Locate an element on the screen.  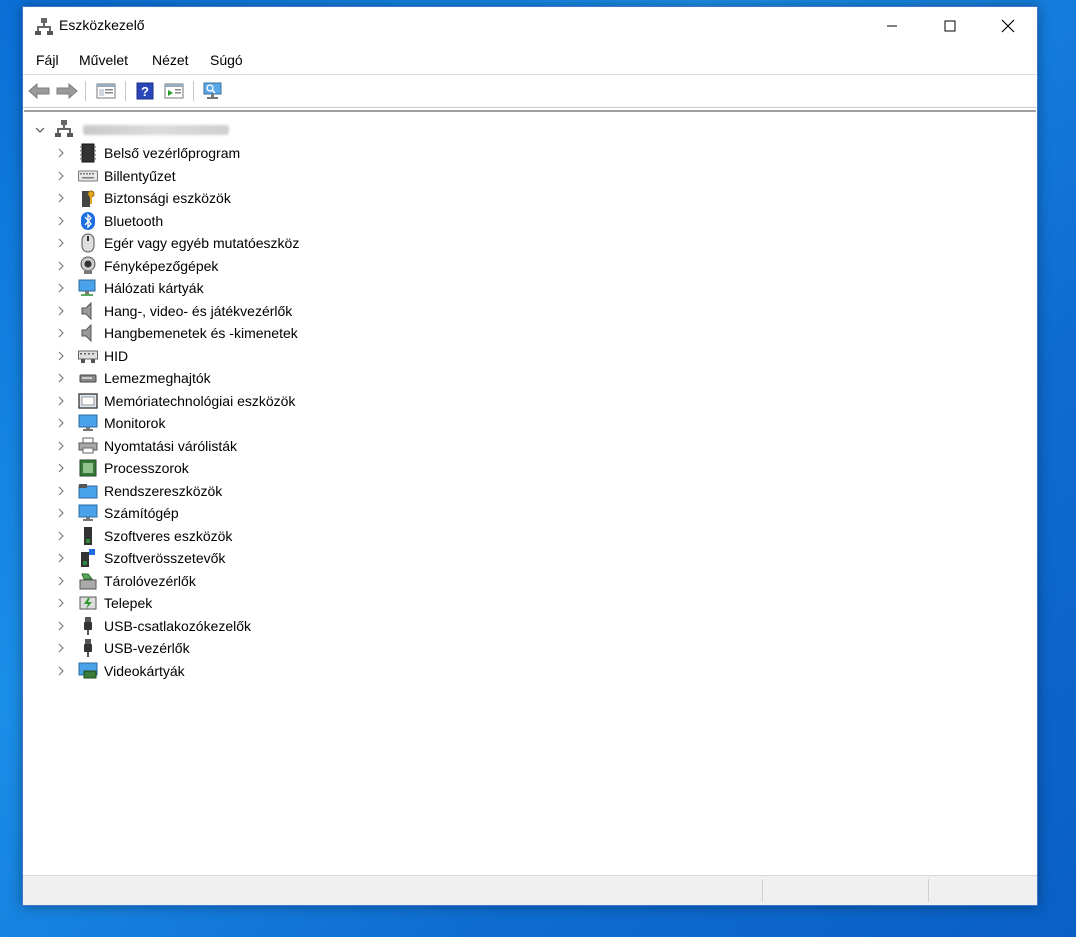
device-category-label: Memóriatechnológiai eszközök is located at coordinates (200, 400).